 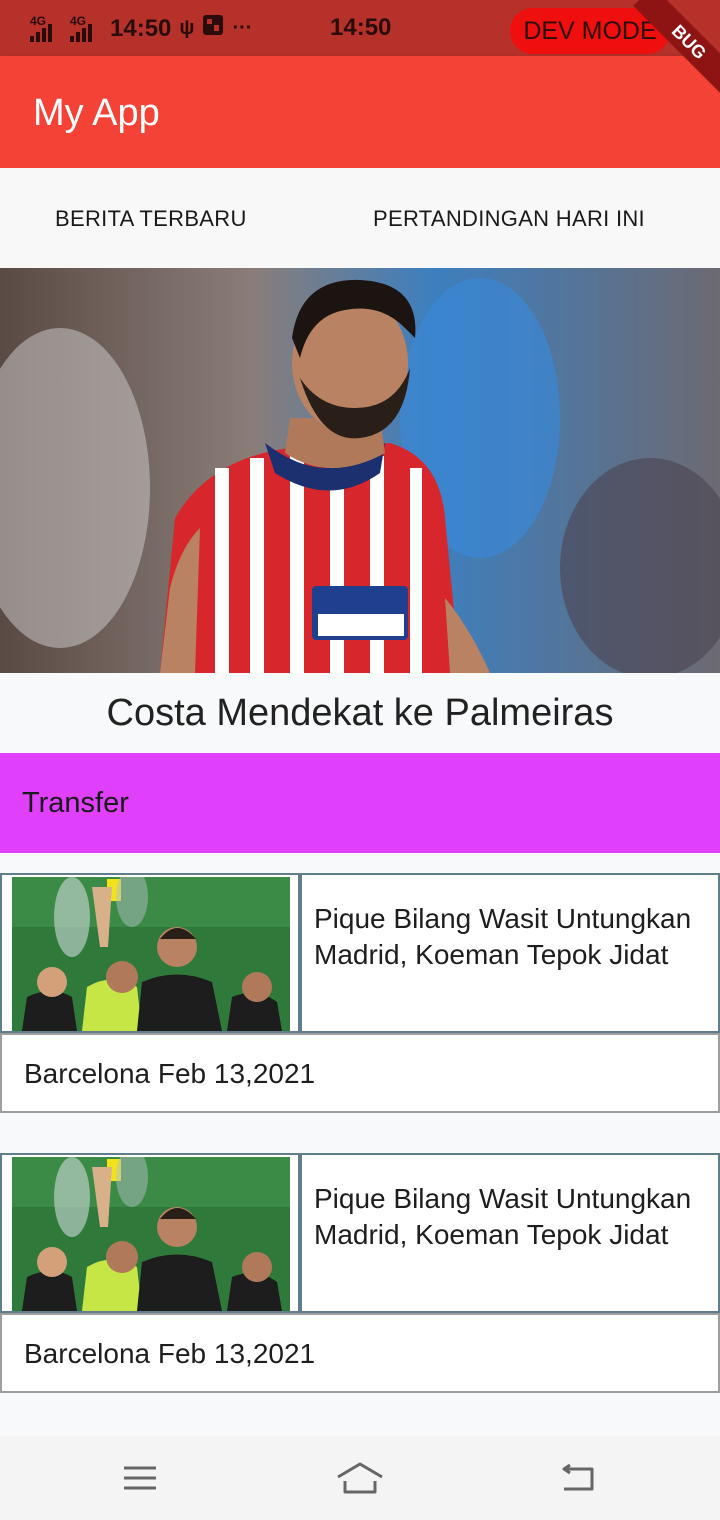 I want to click on hero-headline: Costa Mendekat ke Palmeiras, so click(x=360, y=713).